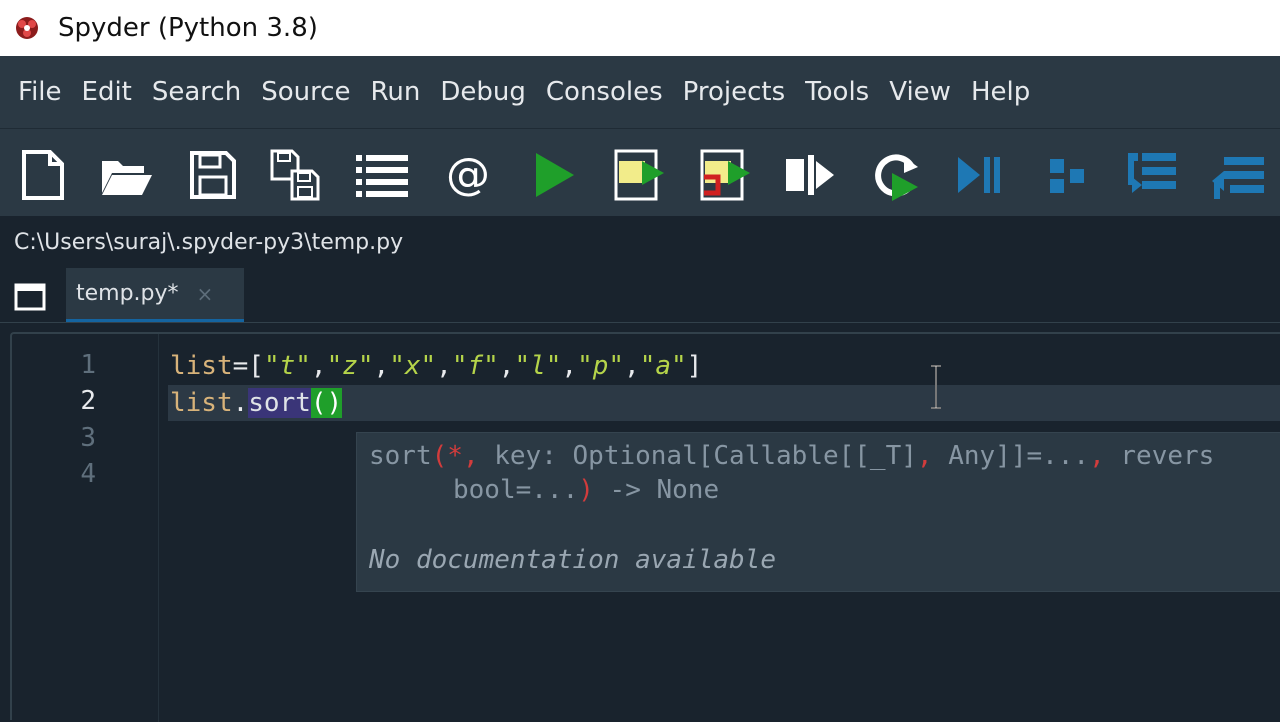 This screenshot has height=722, width=1280. Describe the element at coordinates (44, 175) in the screenshot. I see `new-file-icon` at that location.